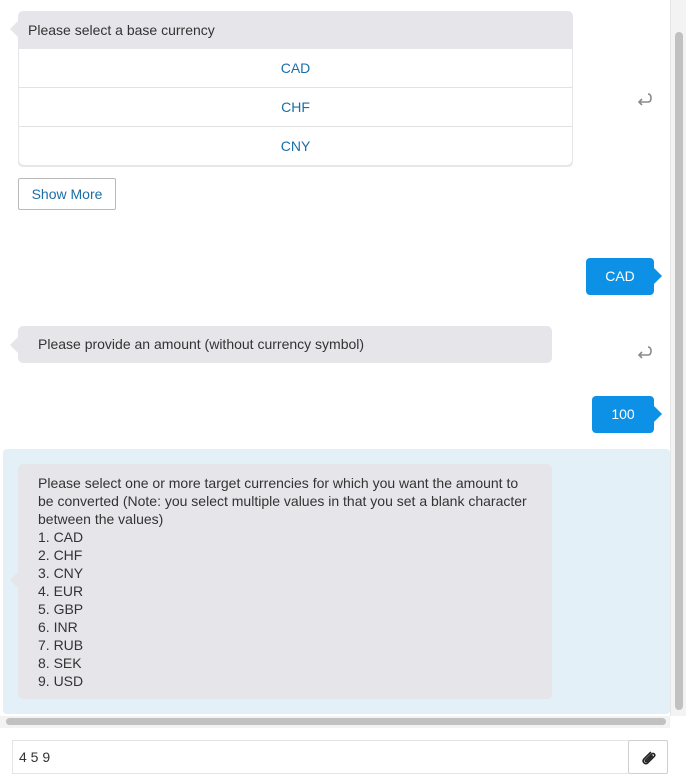 This screenshot has height=780, width=686. I want to click on message-input, so click(320, 757).